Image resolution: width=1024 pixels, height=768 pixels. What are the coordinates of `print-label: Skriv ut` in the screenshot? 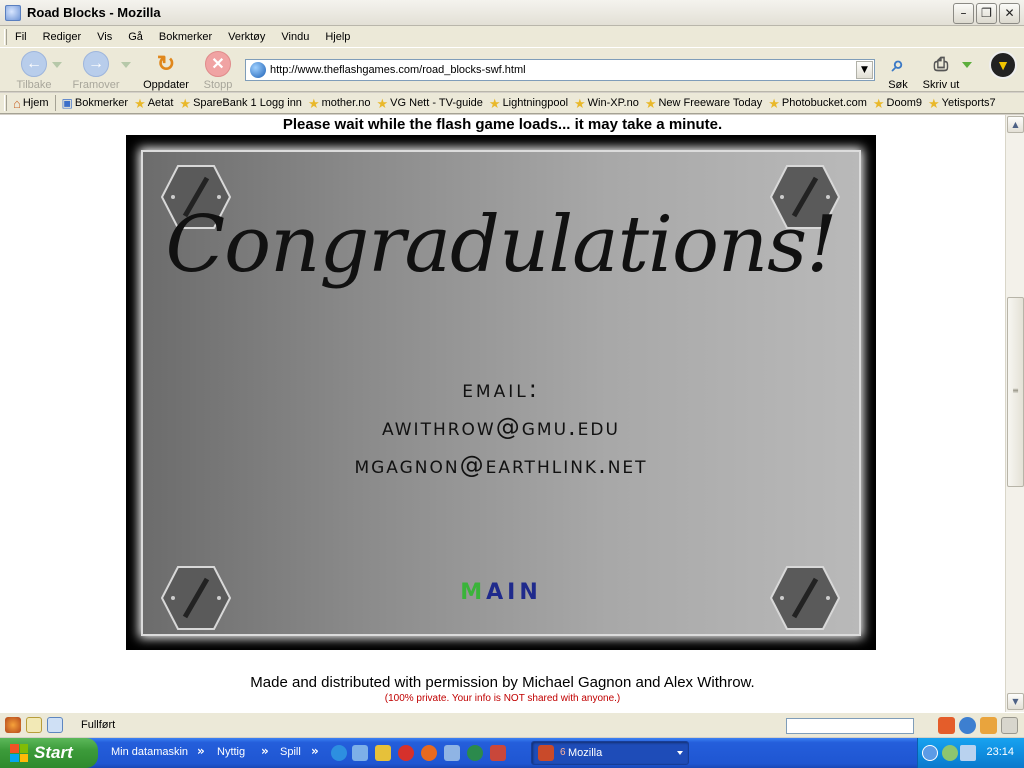 It's located at (941, 85).